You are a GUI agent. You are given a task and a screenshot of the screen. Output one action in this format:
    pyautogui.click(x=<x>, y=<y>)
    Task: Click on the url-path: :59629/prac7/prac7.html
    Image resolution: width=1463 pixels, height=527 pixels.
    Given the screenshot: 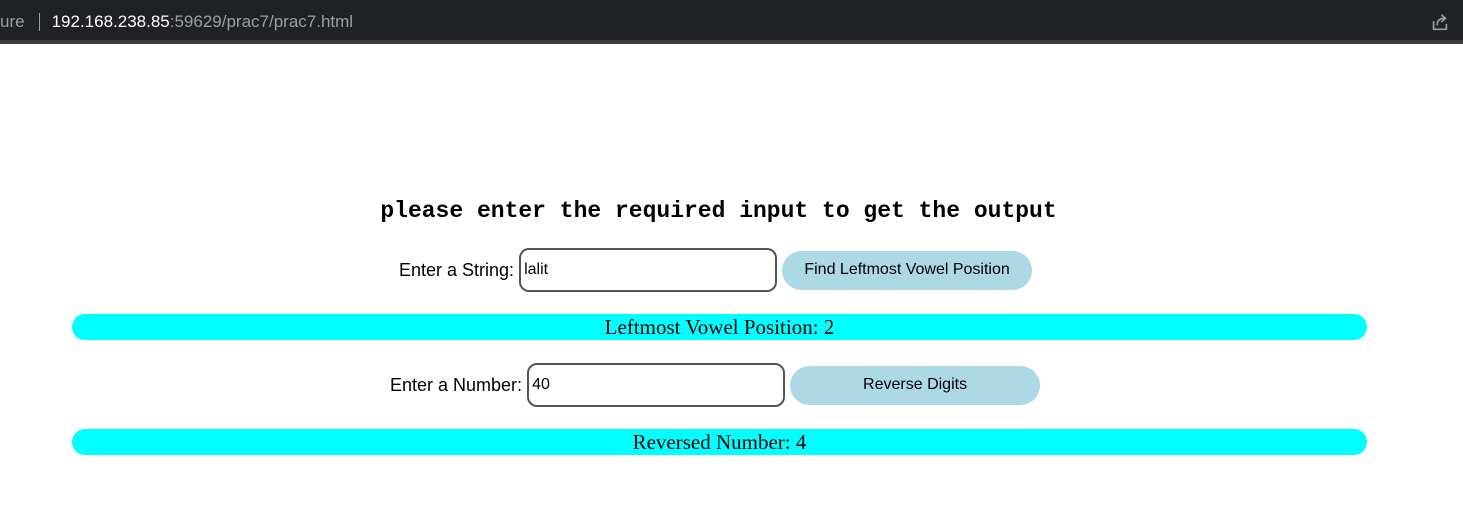 What is the action you would take?
    pyautogui.click(x=261, y=21)
    